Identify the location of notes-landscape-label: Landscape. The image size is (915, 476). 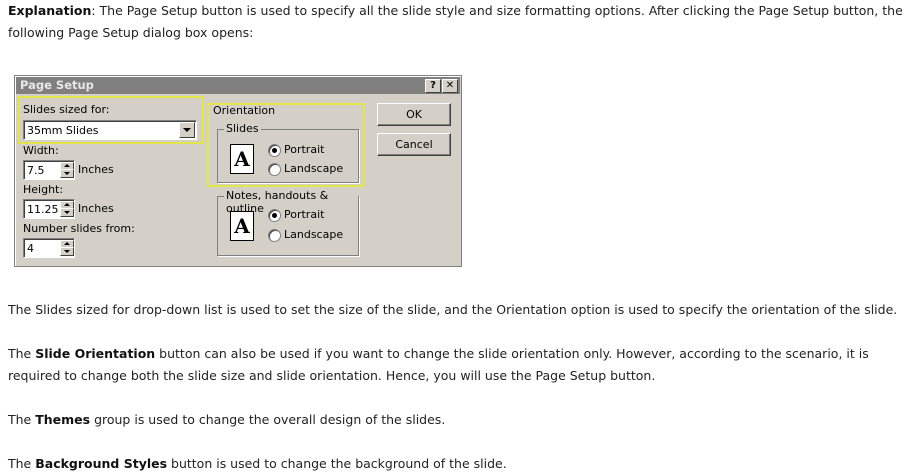
(314, 234).